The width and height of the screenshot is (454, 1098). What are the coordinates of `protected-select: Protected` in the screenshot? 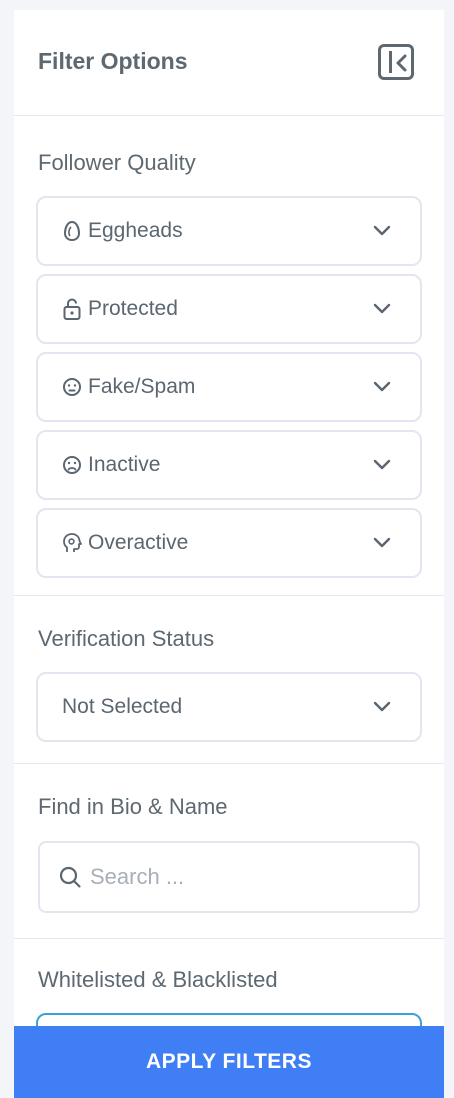 It's located at (229, 309).